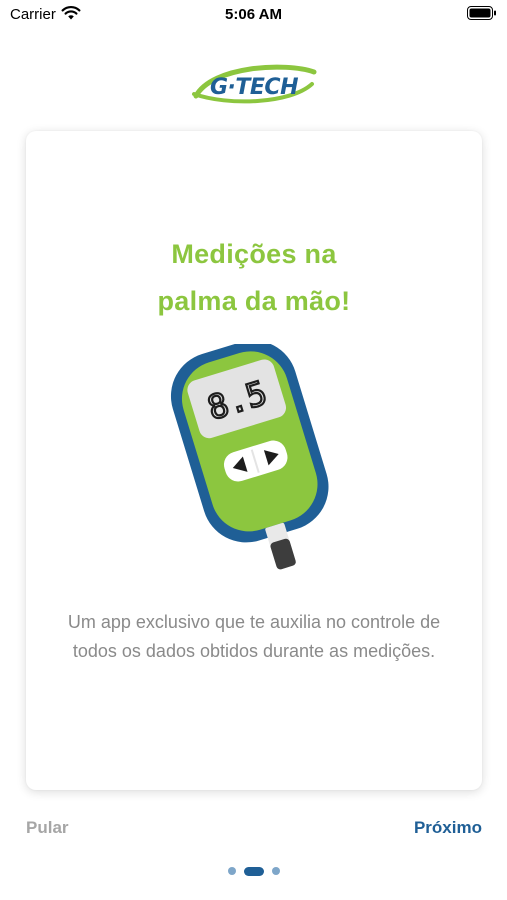  What do you see at coordinates (254, 277) in the screenshot?
I see `onboarding-title: Medições na palma da mão!` at bounding box center [254, 277].